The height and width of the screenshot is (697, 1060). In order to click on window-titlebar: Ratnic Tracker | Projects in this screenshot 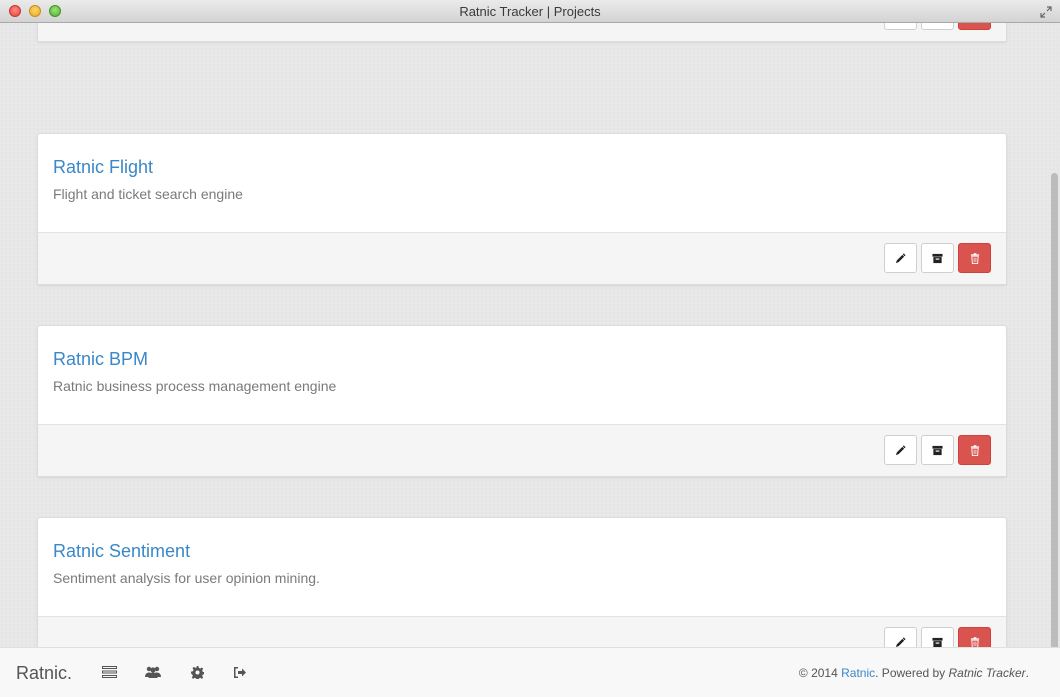, I will do `click(530, 11)`.